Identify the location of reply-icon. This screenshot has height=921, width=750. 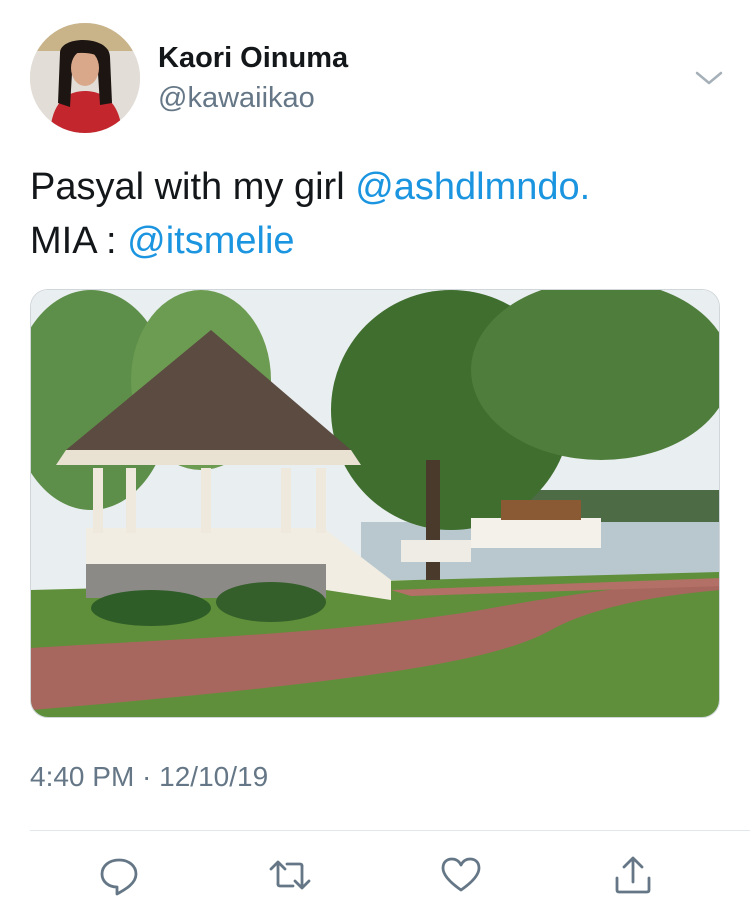
(119, 877).